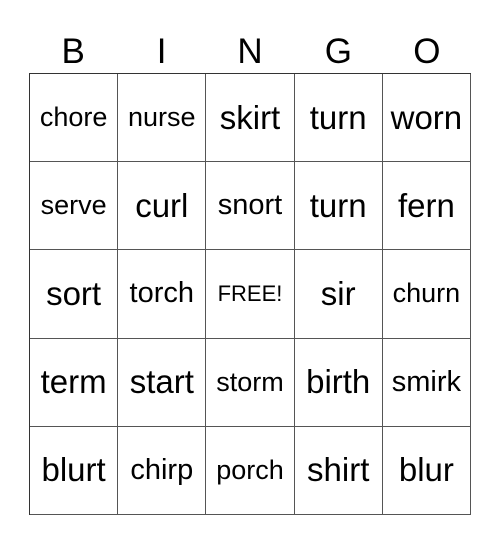 The width and height of the screenshot is (500, 544). I want to click on bingo-cell: chirp, so click(162, 470).